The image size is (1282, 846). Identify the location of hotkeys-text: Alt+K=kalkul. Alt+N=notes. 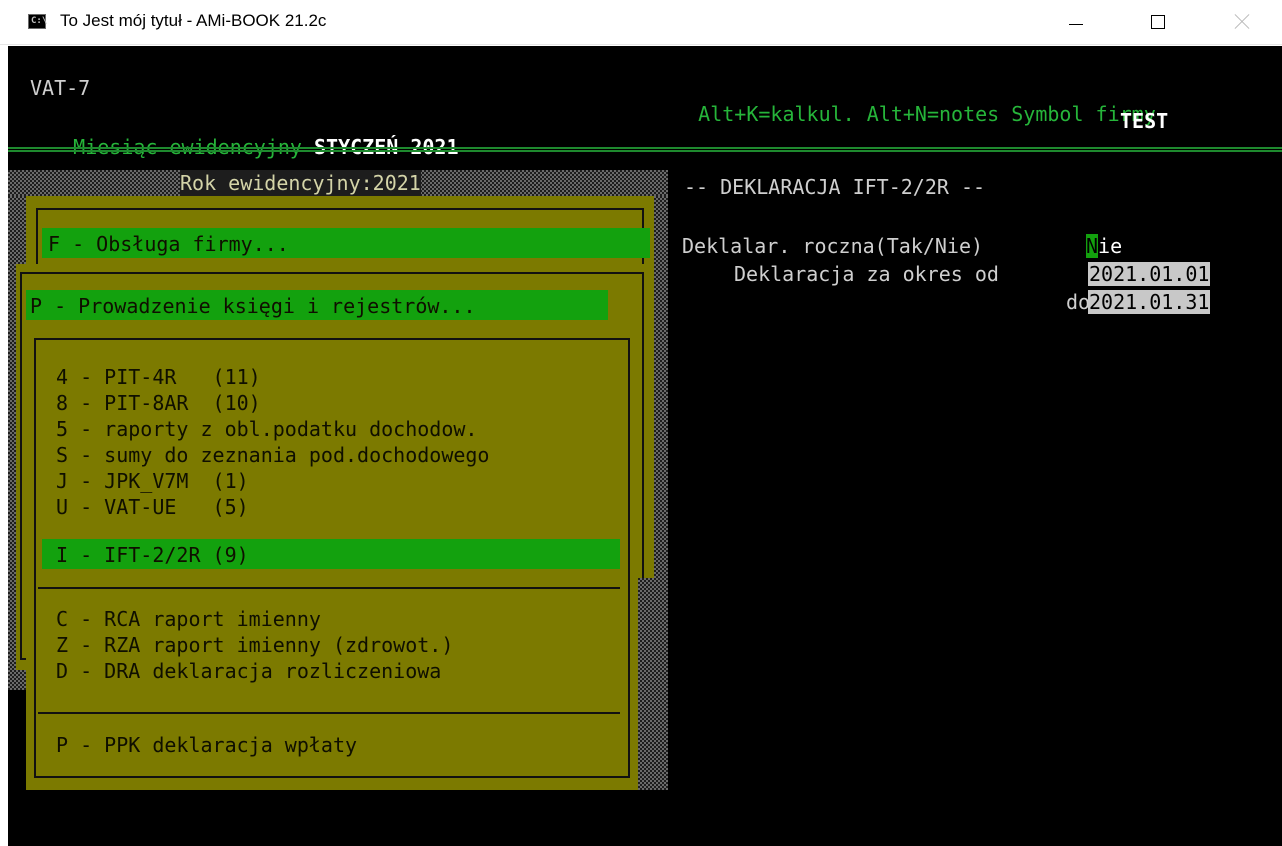
(849, 114).